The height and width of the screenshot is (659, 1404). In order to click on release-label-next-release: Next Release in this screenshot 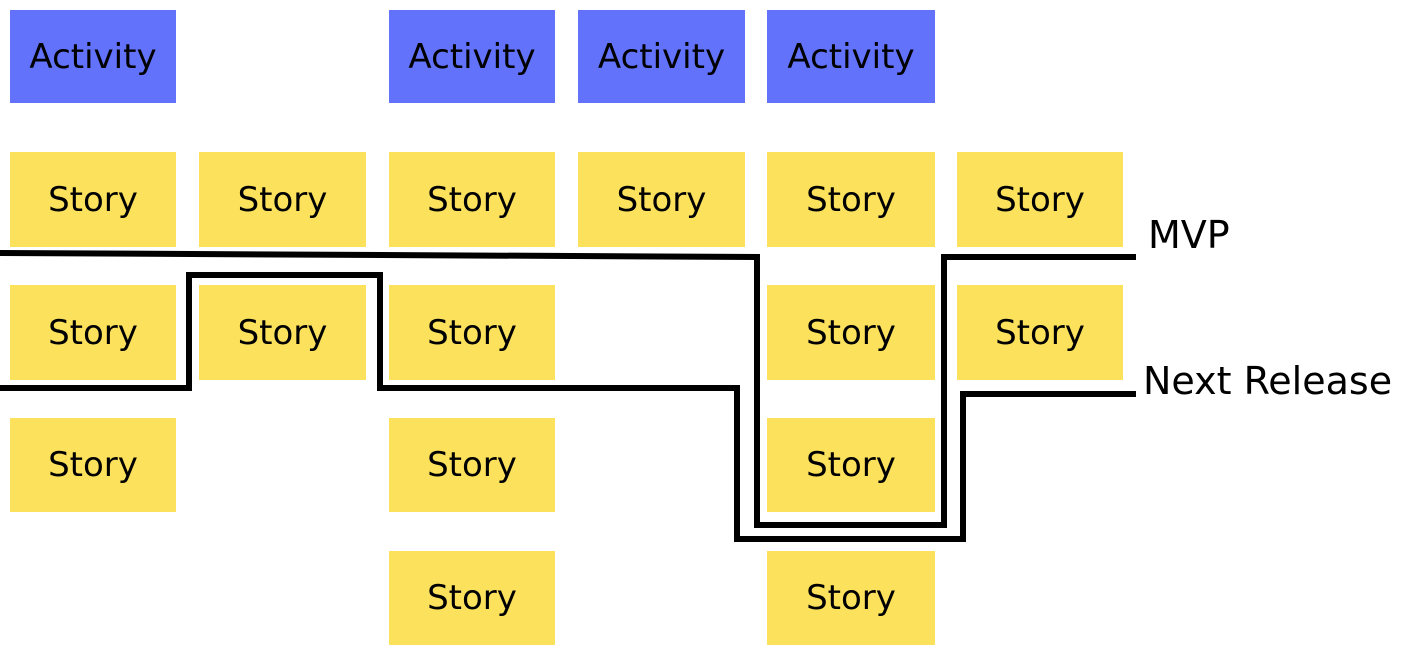, I will do `click(1268, 381)`.